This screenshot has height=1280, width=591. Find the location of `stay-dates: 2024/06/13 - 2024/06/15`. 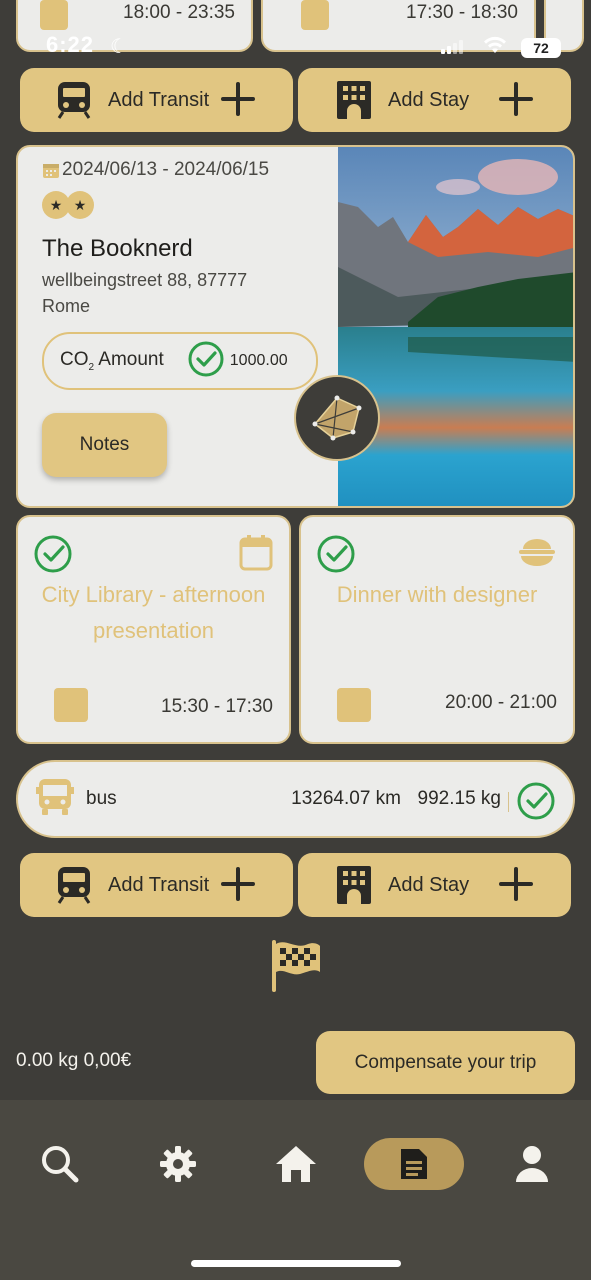

stay-dates: 2024/06/13 - 2024/06/15 is located at coordinates (155, 170).